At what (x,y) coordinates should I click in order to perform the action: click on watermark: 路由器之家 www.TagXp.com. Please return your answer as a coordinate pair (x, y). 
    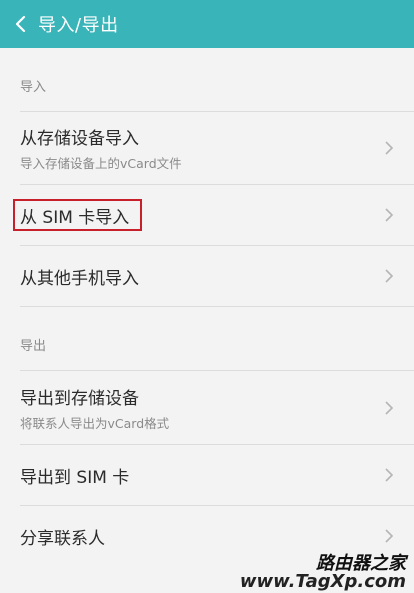
    Looking at the image, I should click on (323, 573).